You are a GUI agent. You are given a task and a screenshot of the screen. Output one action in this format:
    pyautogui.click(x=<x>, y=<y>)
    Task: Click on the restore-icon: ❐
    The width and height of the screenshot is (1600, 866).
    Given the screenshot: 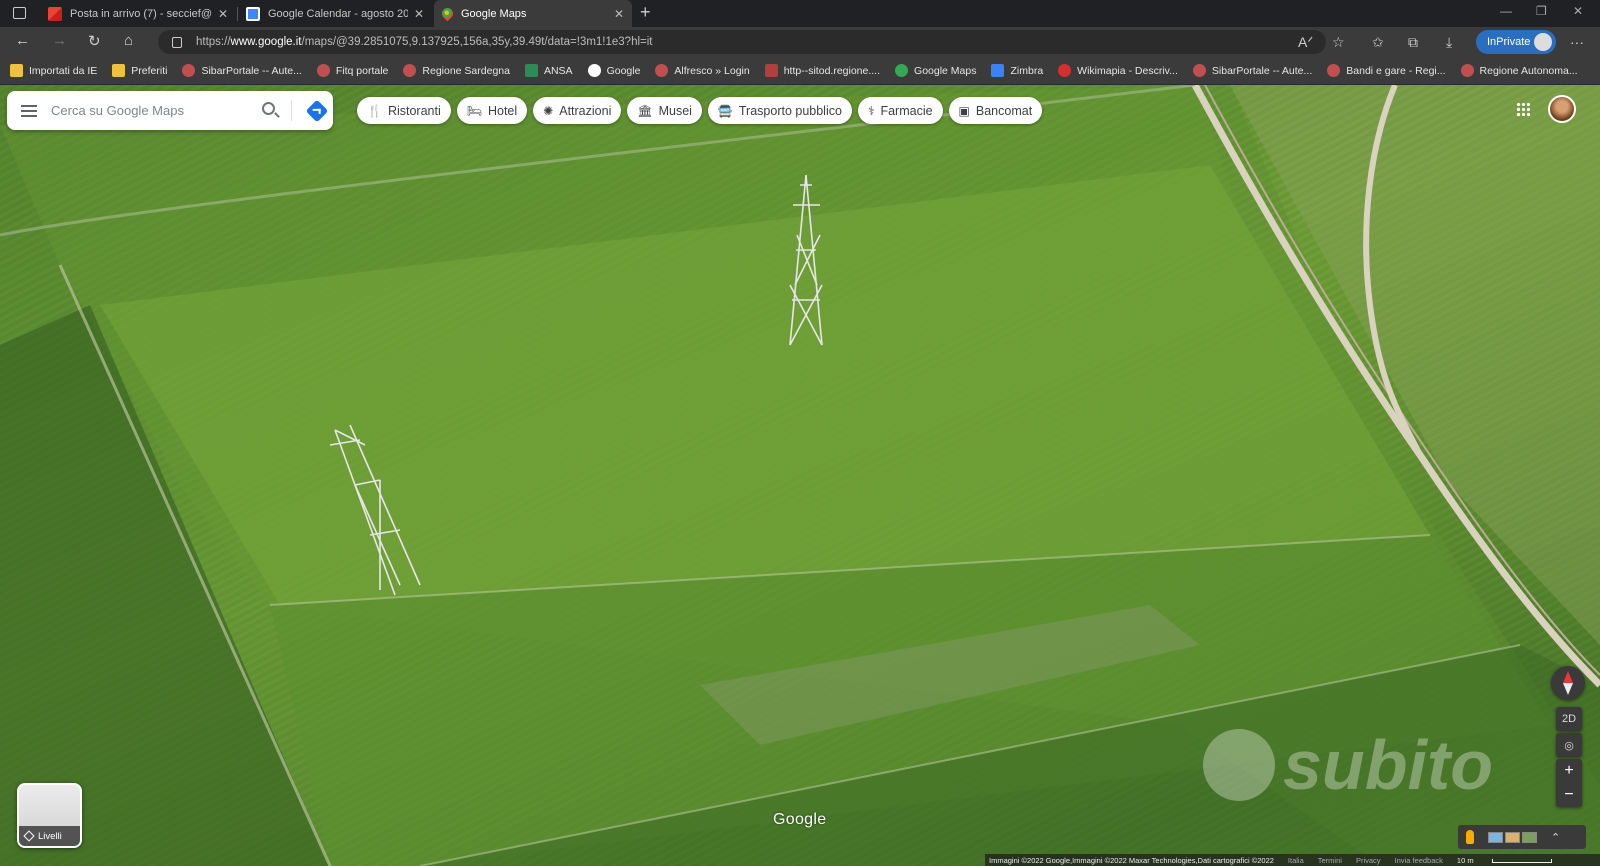 What is the action you would take?
    pyautogui.click(x=1541, y=11)
    